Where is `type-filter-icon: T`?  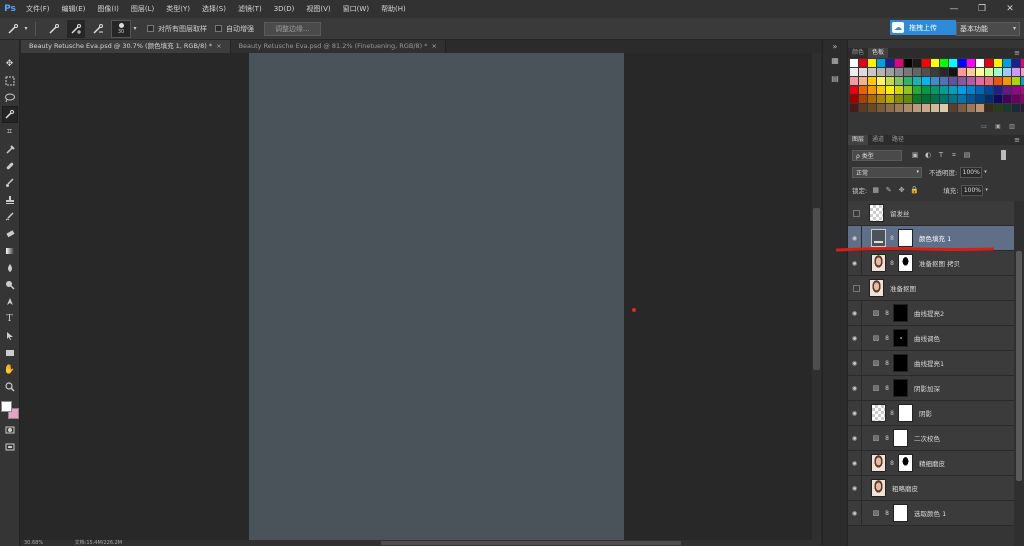 type-filter-icon: T is located at coordinates (941, 155).